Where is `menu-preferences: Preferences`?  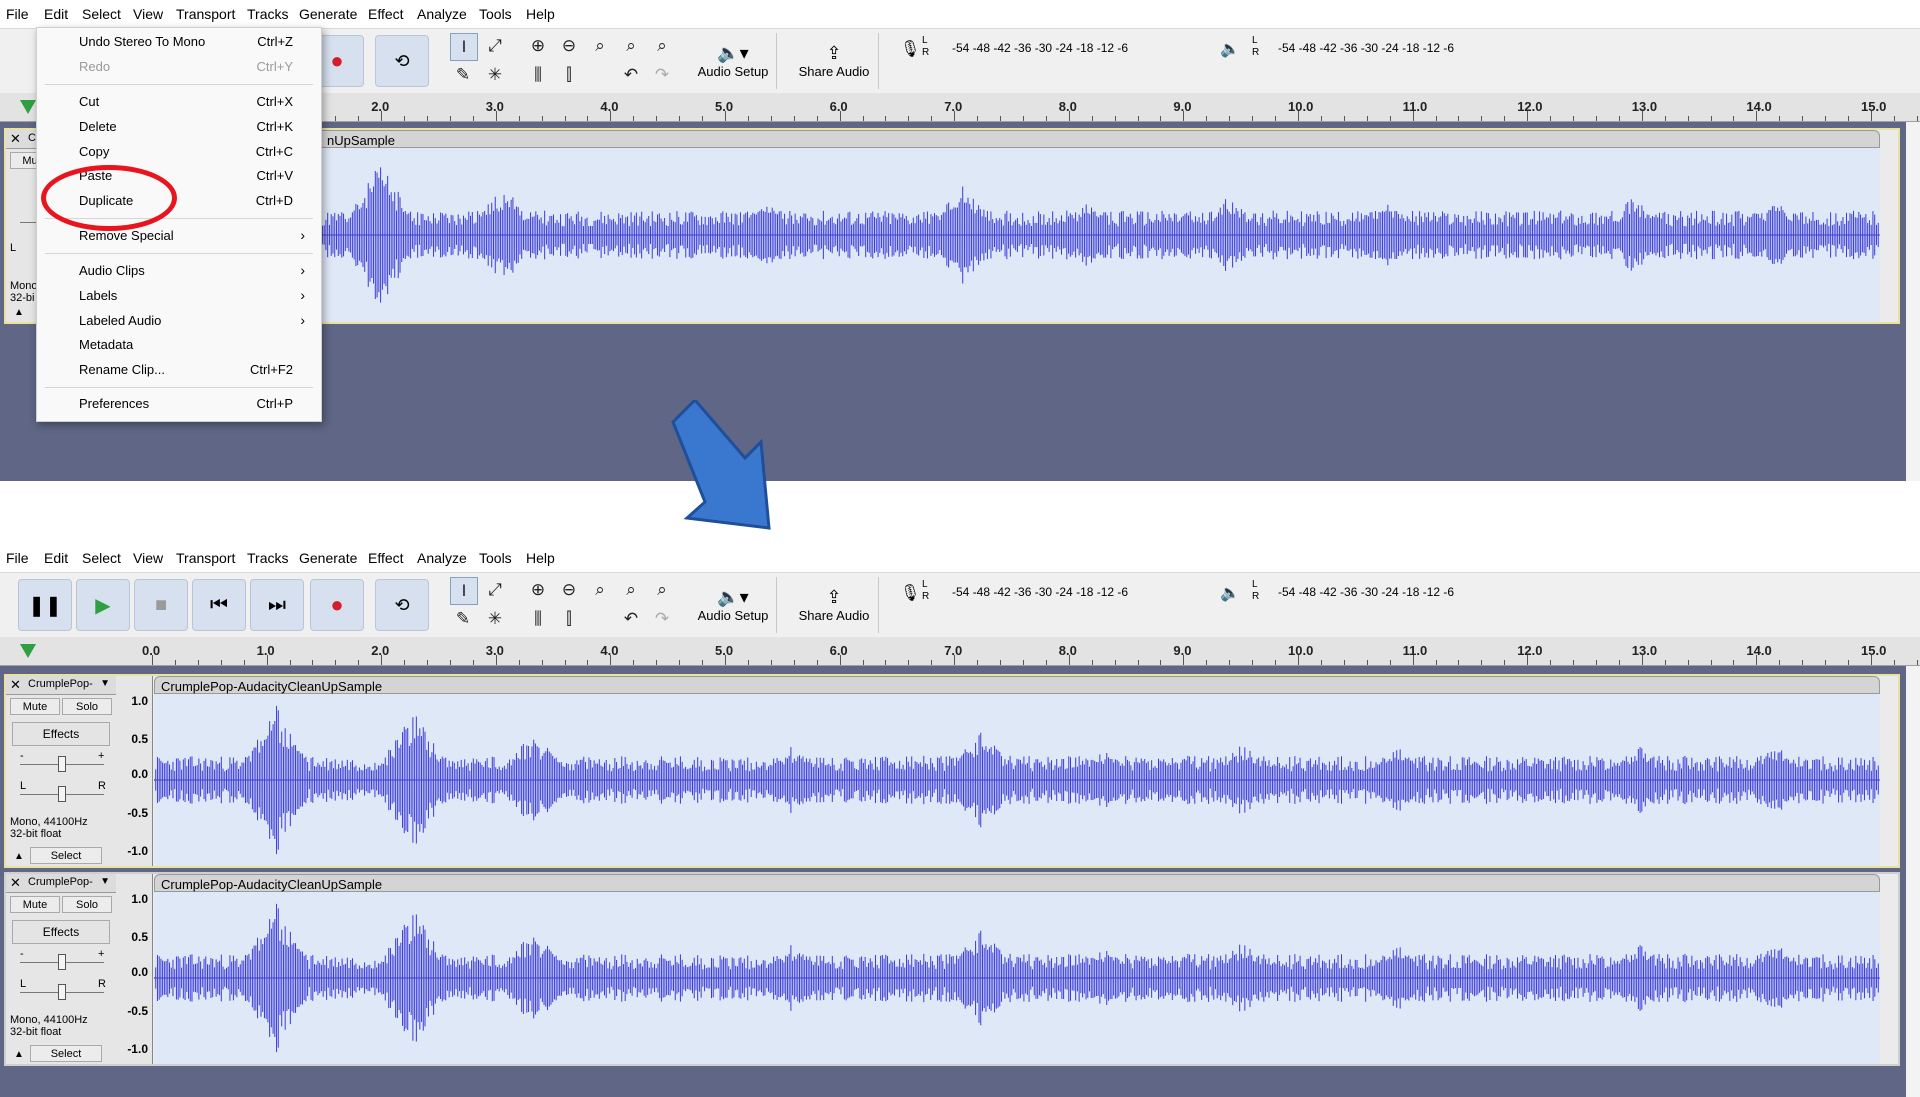
menu-preferences: Preferences is located at coordinates (114, 403).